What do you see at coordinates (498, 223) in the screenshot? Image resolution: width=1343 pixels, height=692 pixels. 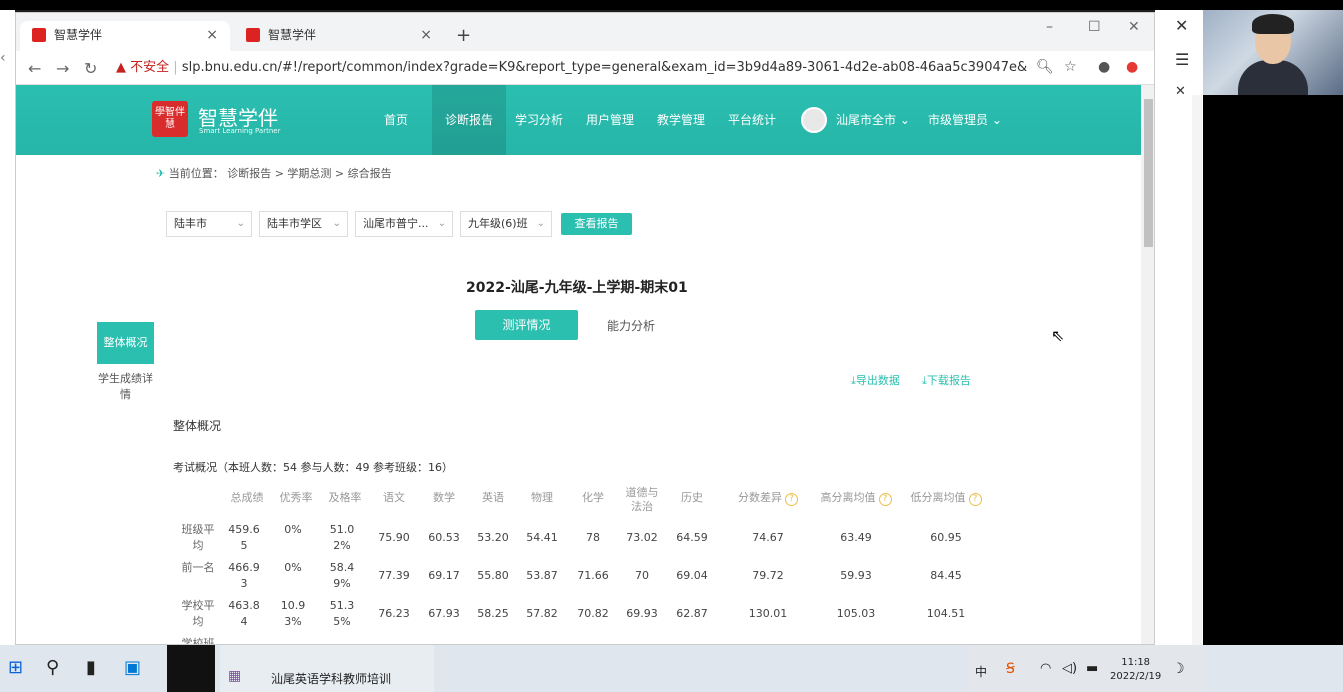 I see `class-select-value: 九年级(6)班` at bounding box center [498, 223].